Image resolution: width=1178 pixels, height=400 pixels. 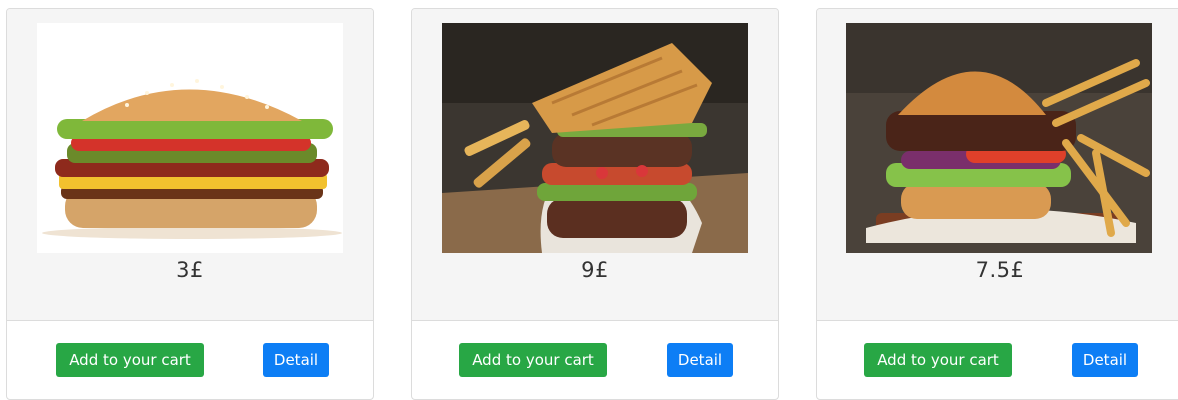 I want to click on product-price: 9£, so click(x=595, y=270).